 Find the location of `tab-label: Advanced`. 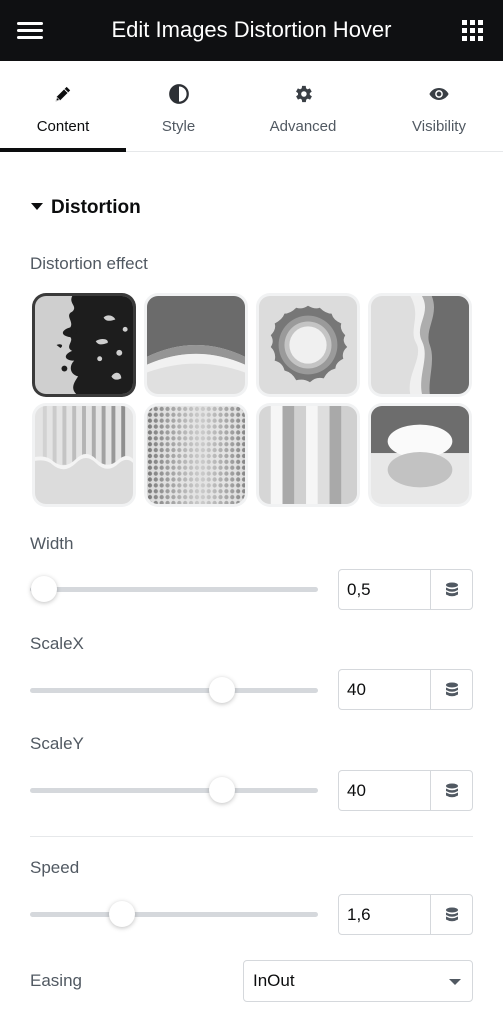

tab-label: Advanced is located at coordinates (303, 126).